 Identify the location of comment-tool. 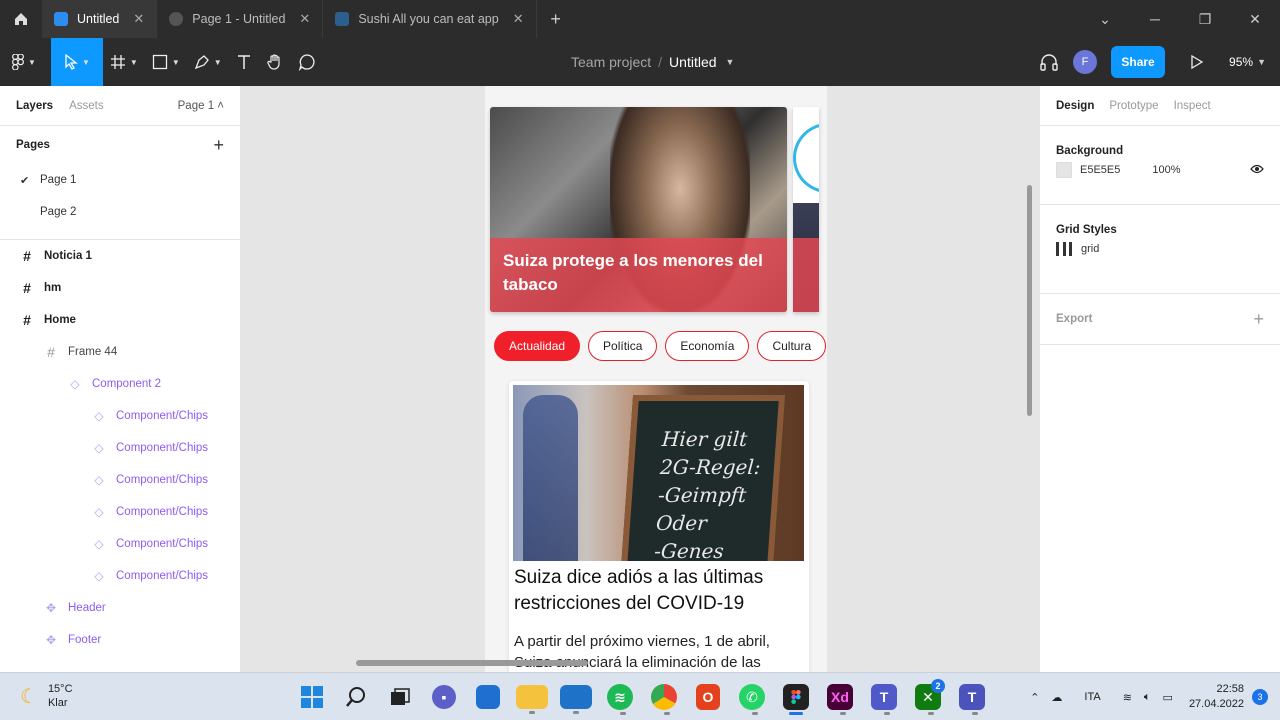
(307, 62).